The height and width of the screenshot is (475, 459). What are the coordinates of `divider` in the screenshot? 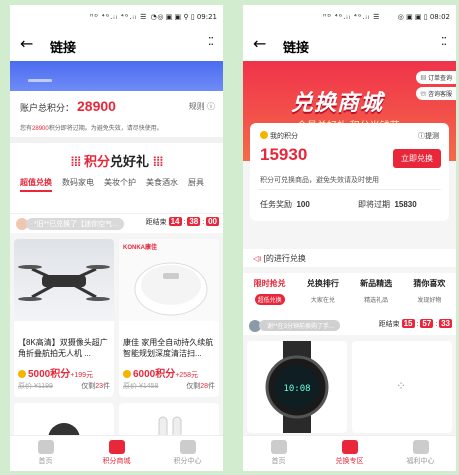 It's located at (349, 189).